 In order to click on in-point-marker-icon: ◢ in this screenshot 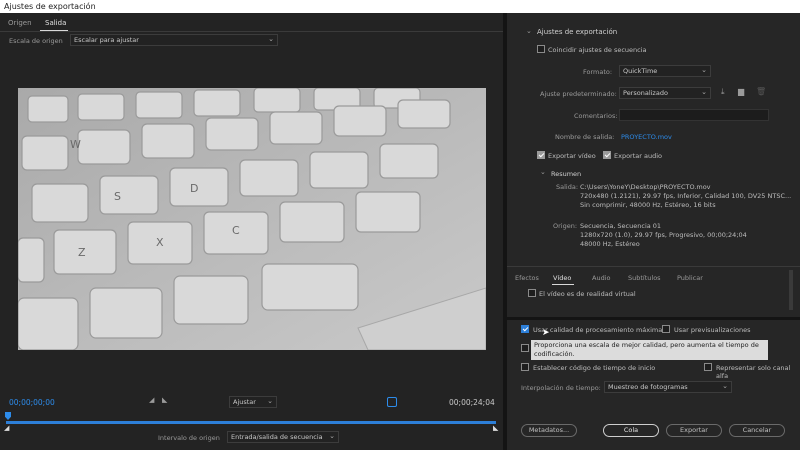, I will do `click(6, 428)`.